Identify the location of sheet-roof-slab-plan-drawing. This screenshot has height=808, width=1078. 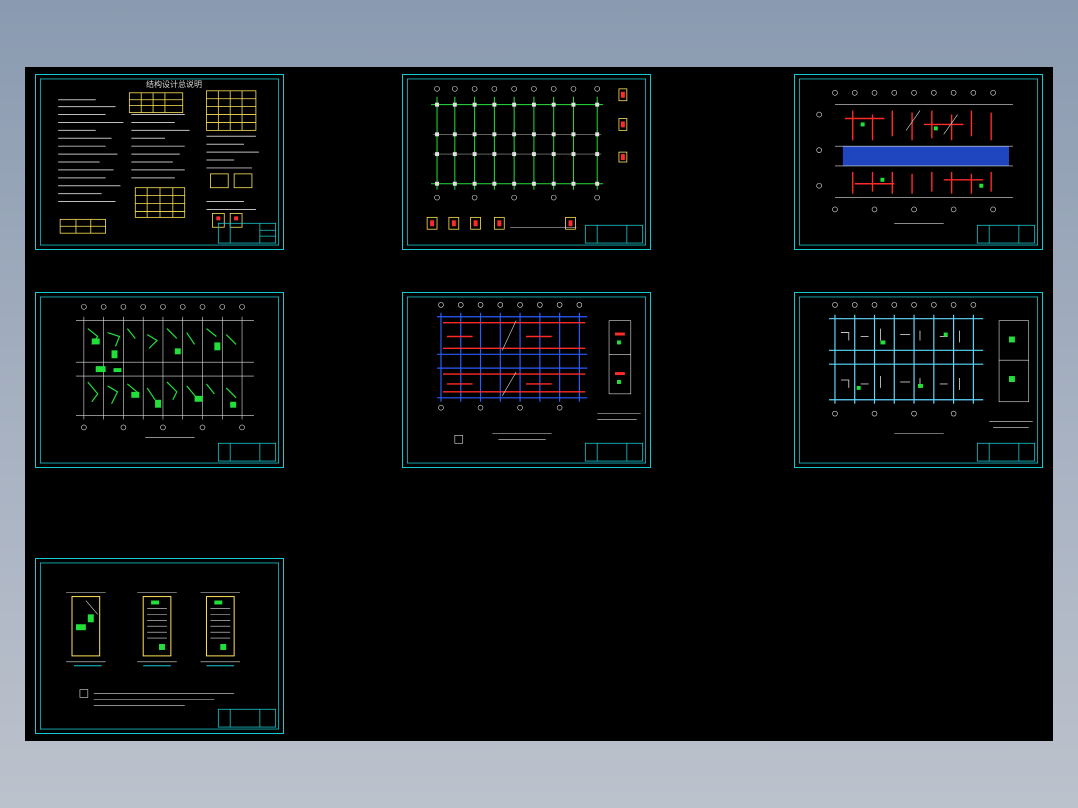
(918, 380).